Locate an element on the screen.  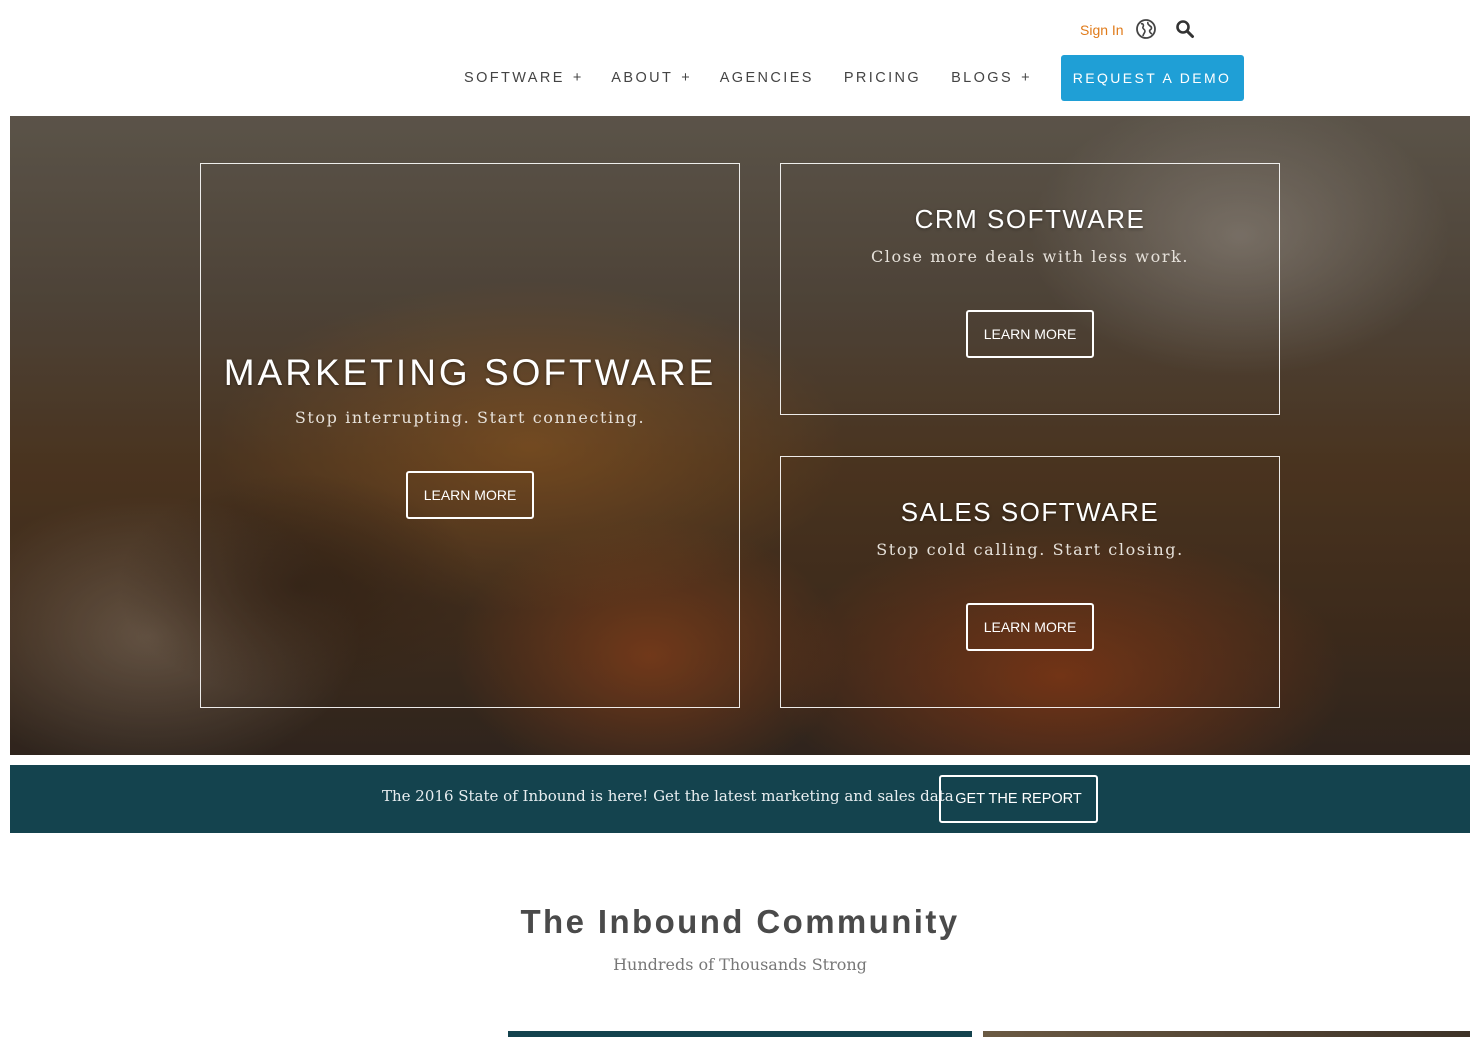
nav-item-blogs: BLOGS + is located at coordinates (990, 78).